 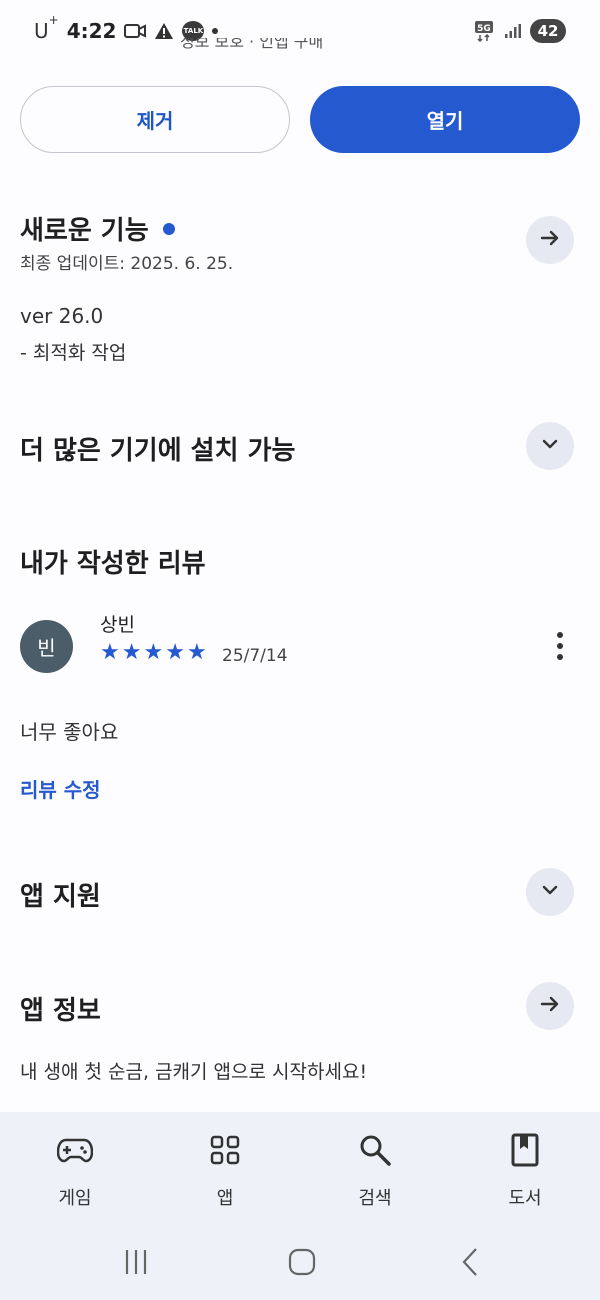 I want to click on back-button, so click(x=470, y=1264).